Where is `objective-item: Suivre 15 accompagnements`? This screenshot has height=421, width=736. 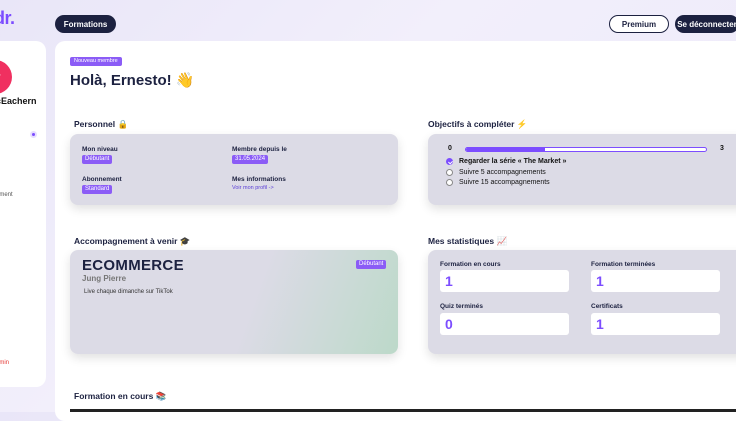 objective-item: Suivre 15 accompagnements is located at coordinates (498, 182).